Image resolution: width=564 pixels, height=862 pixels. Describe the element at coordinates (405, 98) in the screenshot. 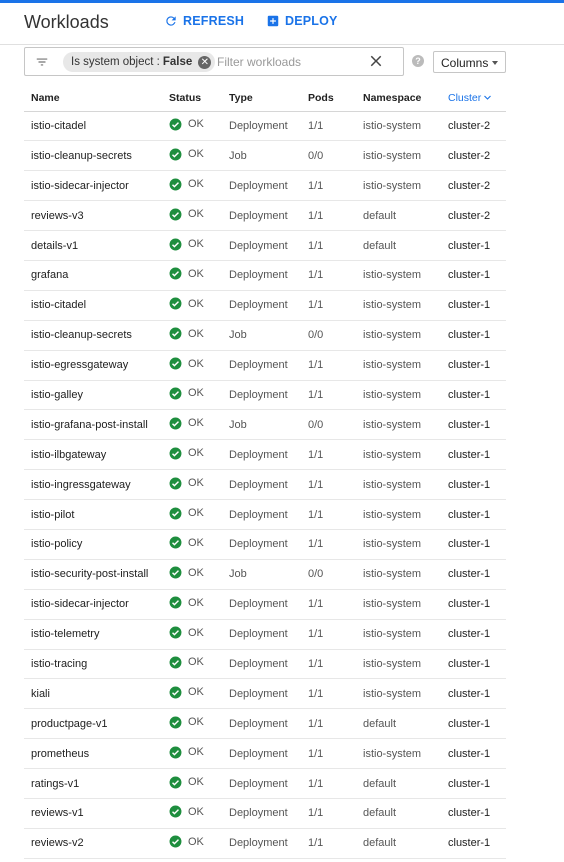

I see `column-header-namespace: Namespace` at that location.